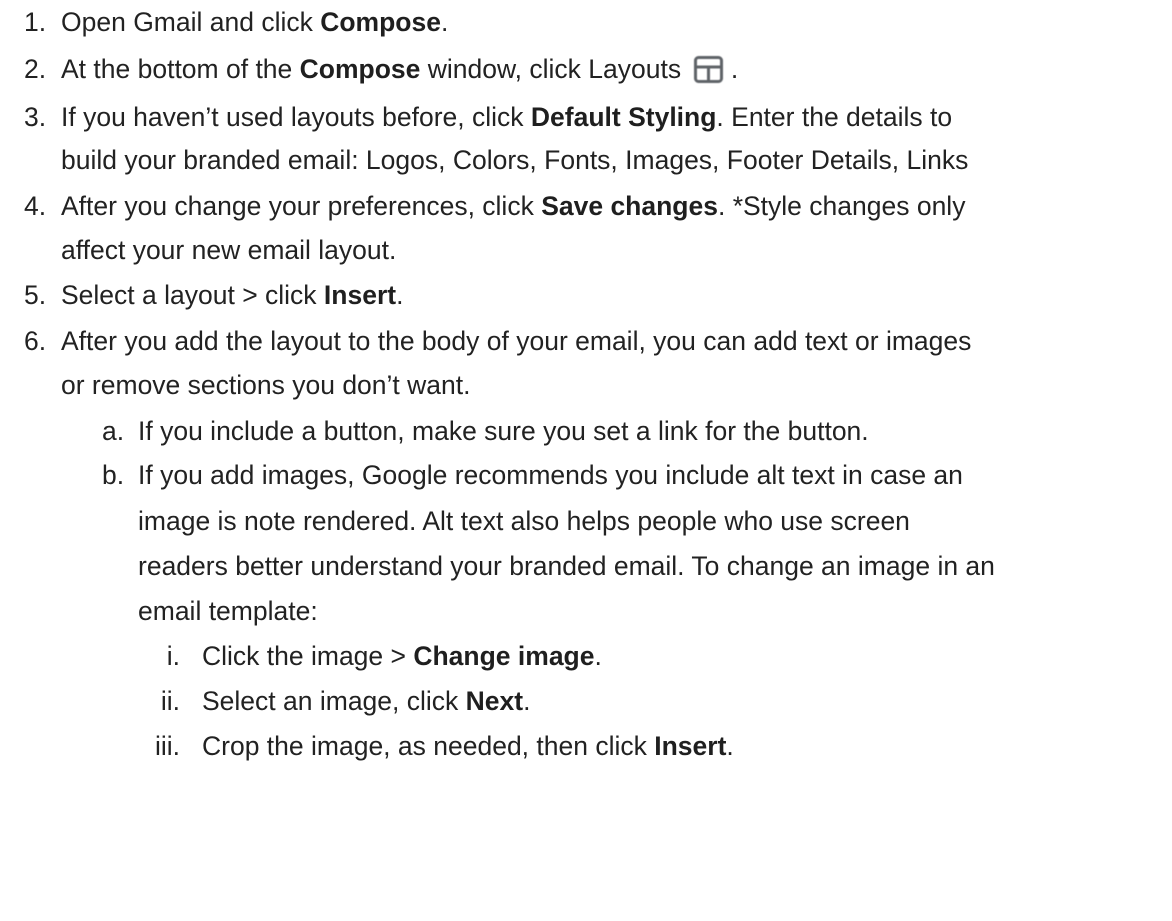 This screenshot has height=921, width=1172. I want to click on list-number: 2., so click(35, 69).